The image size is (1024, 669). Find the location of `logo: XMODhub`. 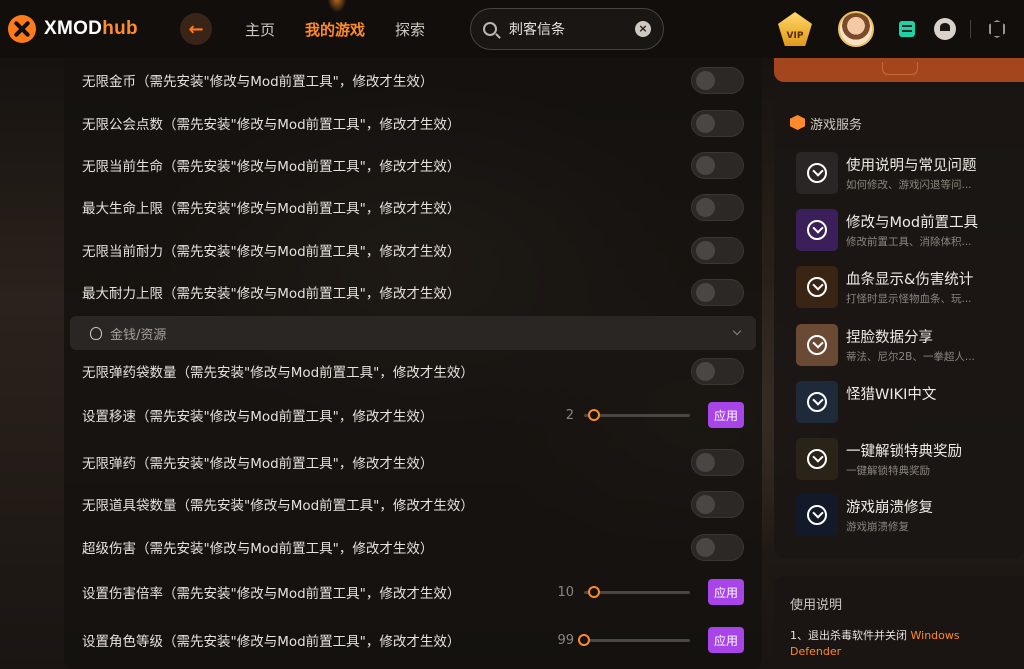

logo: XMODhub is located at coordinates (83, 29).